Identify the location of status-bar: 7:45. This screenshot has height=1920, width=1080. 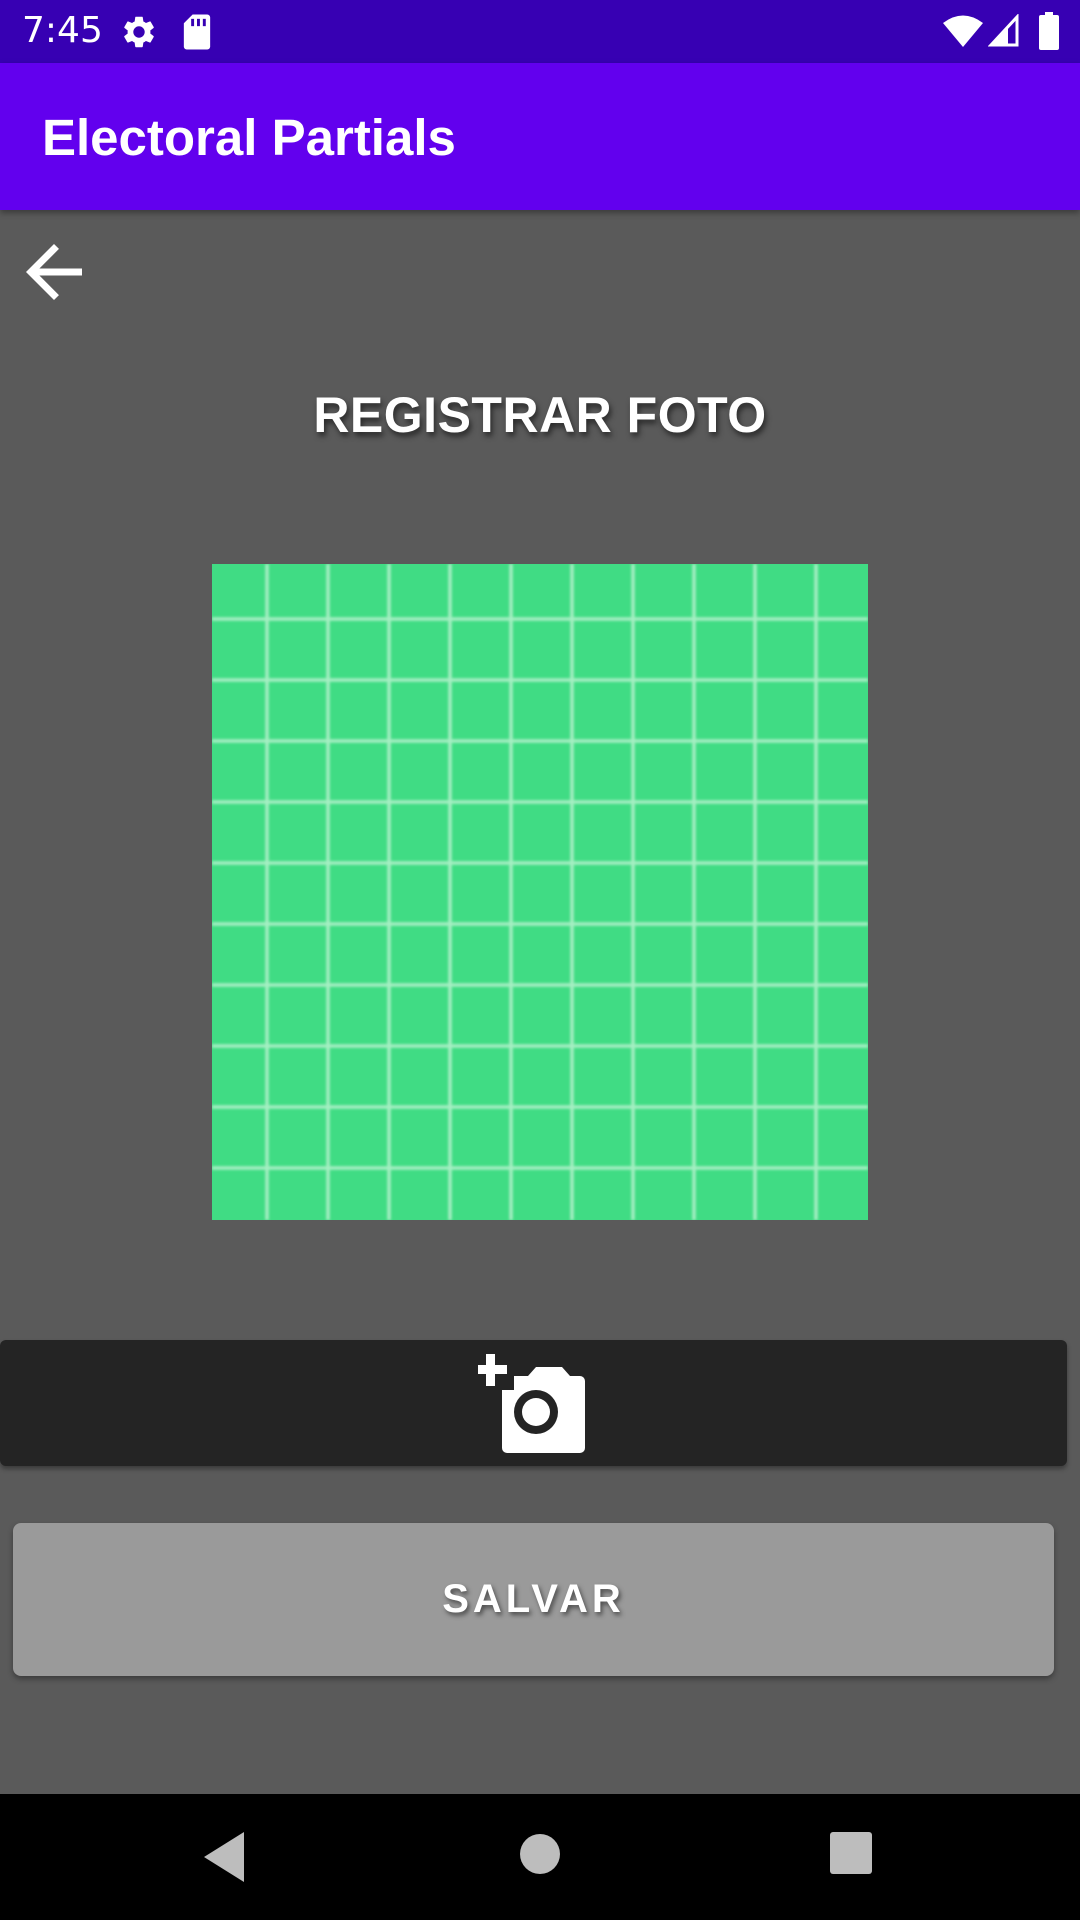
(540, 31).